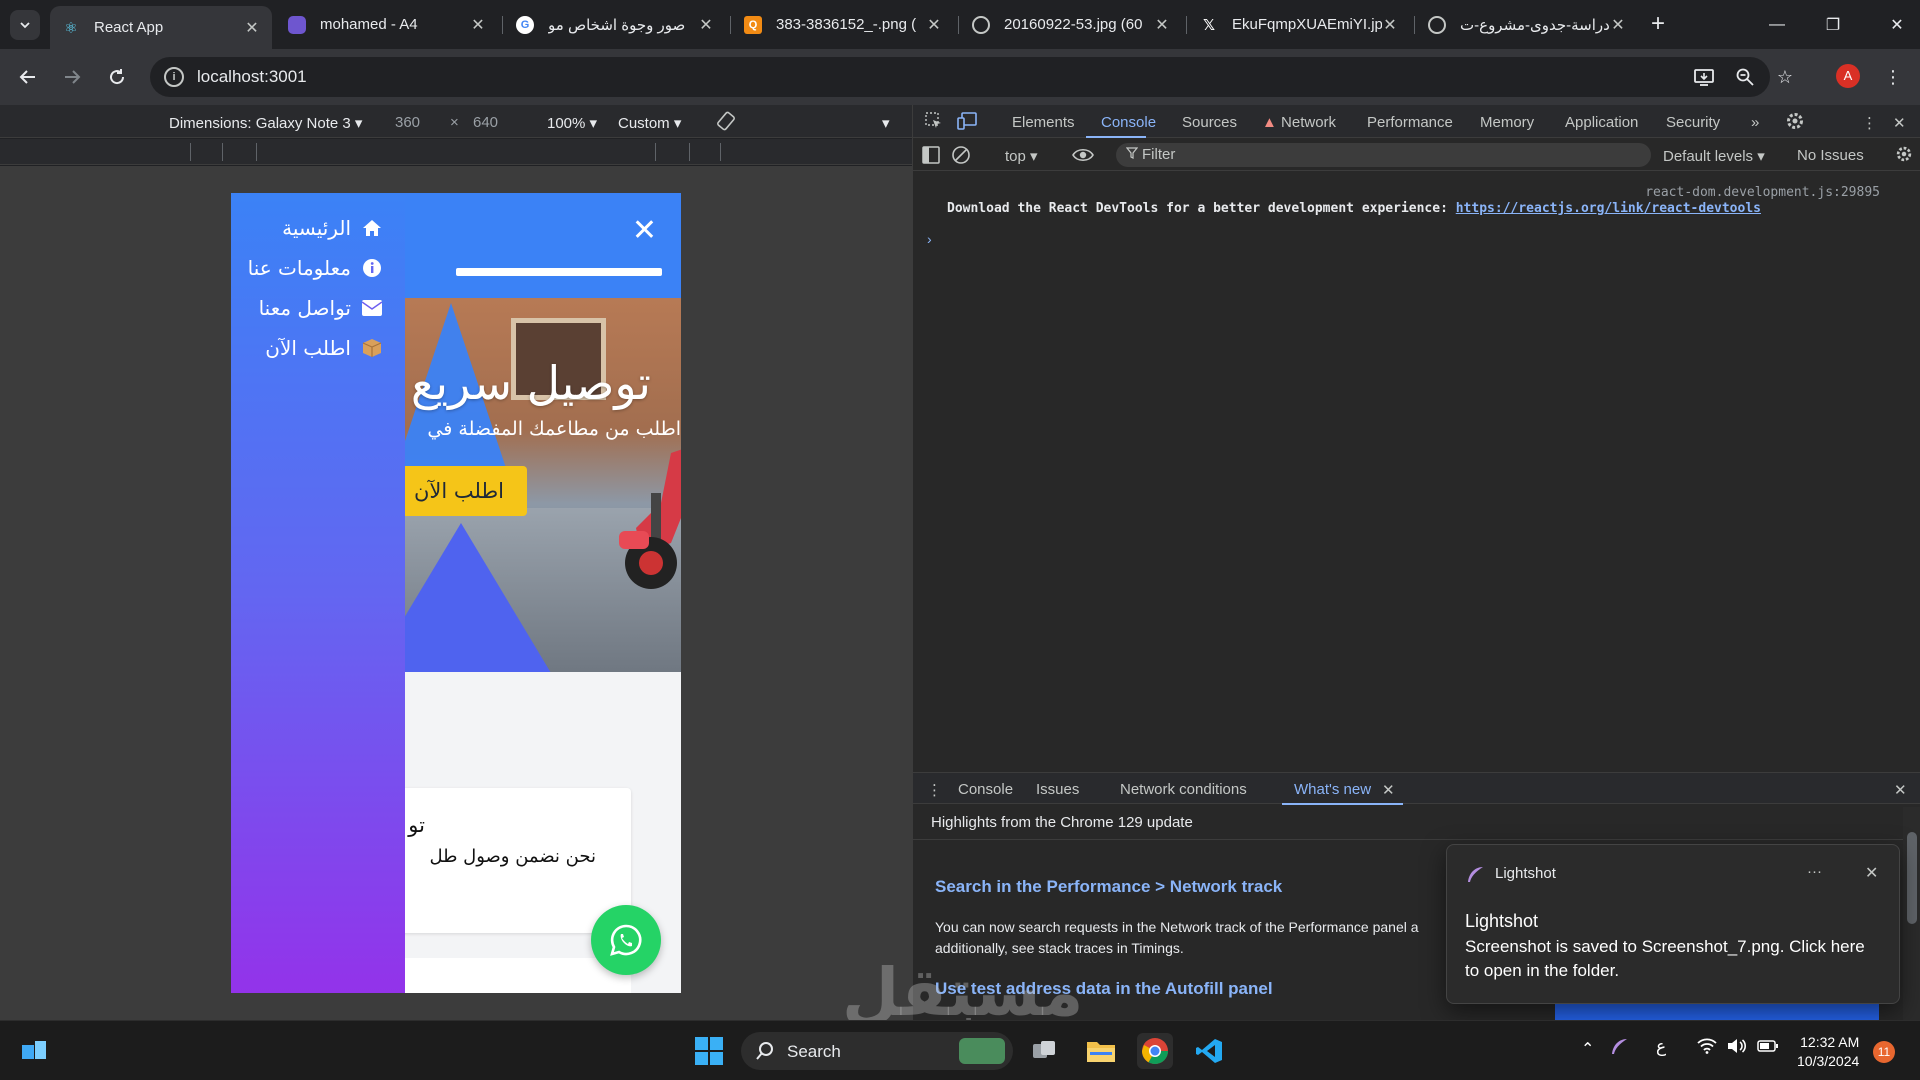 This screenshot has width=1920, height=1080. I want to click on drawer-tab-network-conditions: Network conditions, so click(1183, 789).